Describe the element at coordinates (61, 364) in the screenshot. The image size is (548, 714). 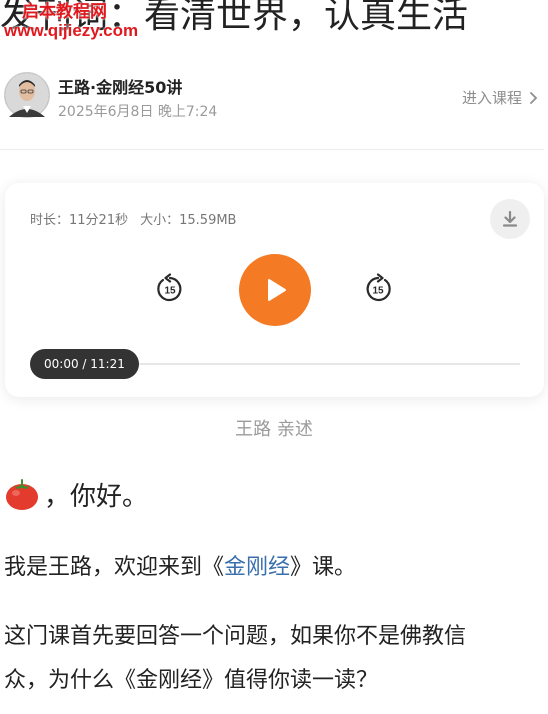
I see `current-time: 00:00` at that location.